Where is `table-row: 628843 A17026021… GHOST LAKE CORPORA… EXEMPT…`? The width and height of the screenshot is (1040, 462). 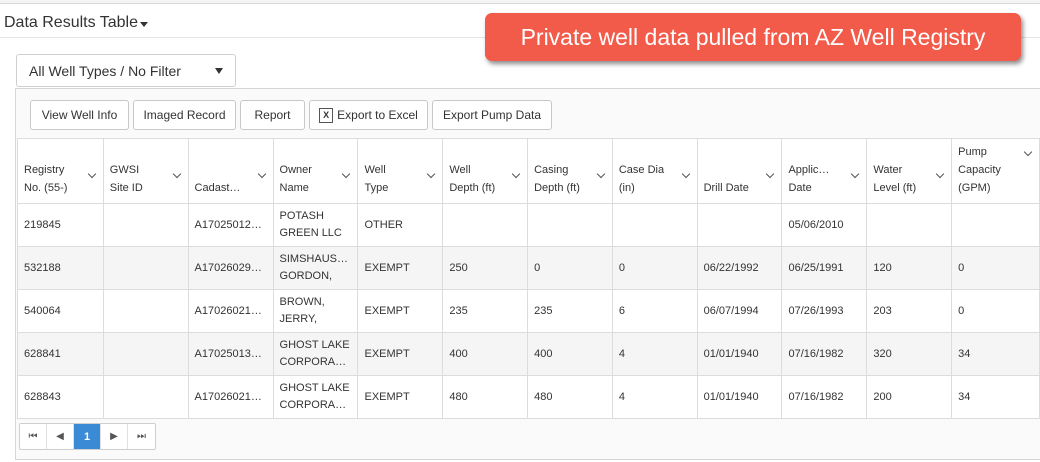 table-row: 628843 A17026021… GHOST LAKE CORPORA… EXEMPT… is located at coordinates (528, 397).